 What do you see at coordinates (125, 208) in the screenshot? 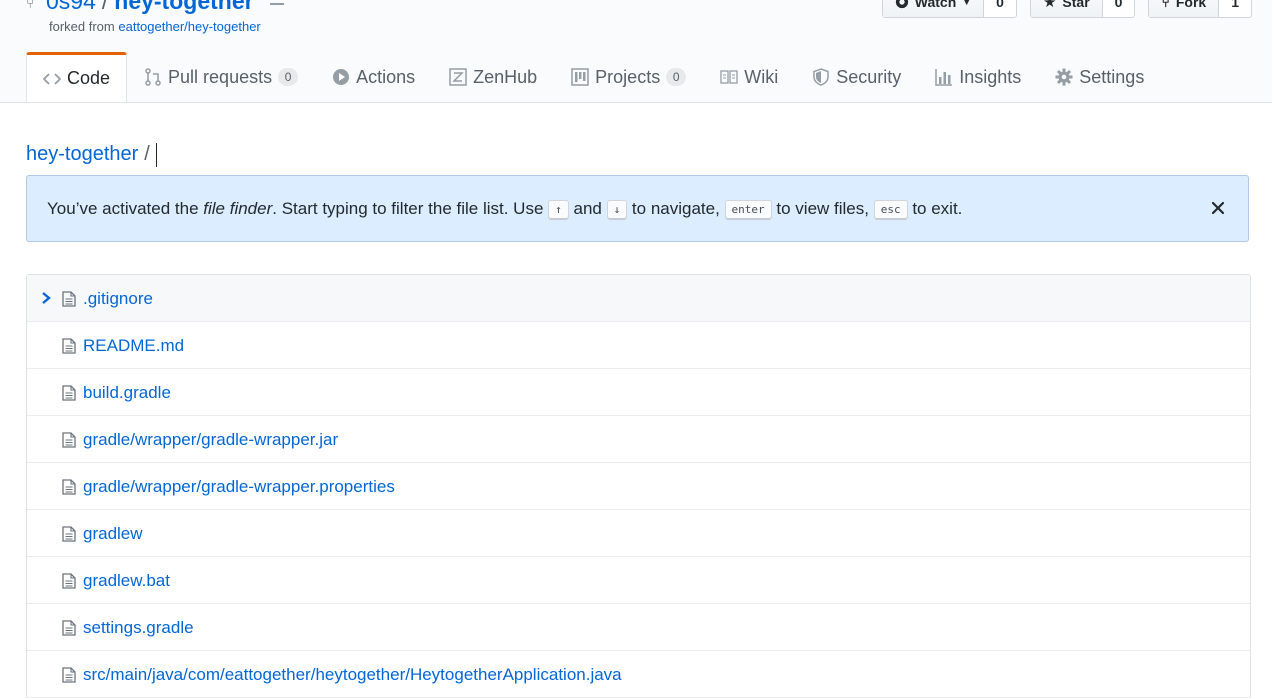
I see `notice-text-part: You’ve activated the` at bounding box center [125, 208].